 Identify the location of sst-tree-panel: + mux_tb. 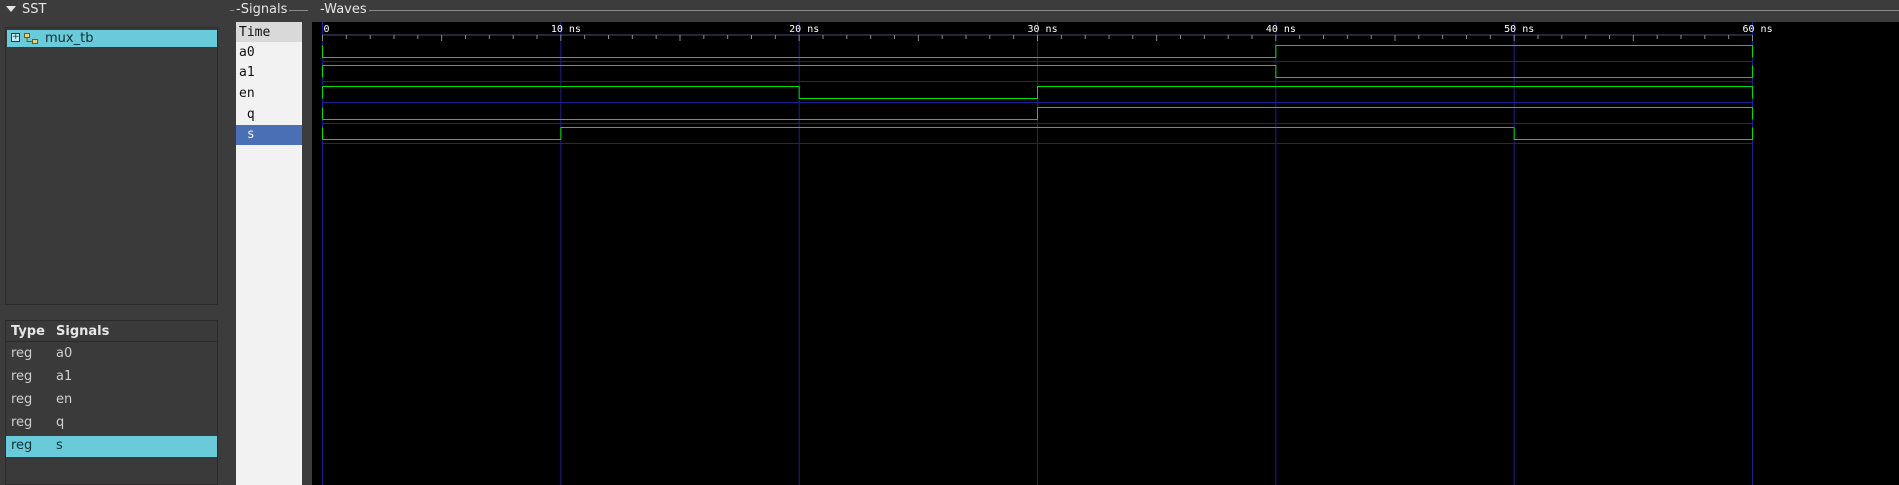
(111, 166).